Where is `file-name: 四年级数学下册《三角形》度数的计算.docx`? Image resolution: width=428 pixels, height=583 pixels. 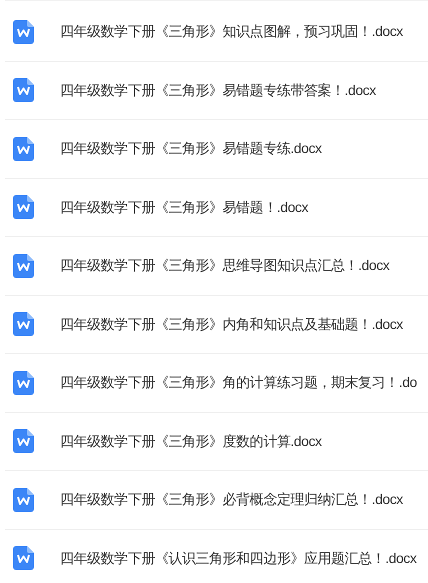 file-name: 四年级数学下册《三角形》度数的计算.docx is located at coordinates (191, 441).